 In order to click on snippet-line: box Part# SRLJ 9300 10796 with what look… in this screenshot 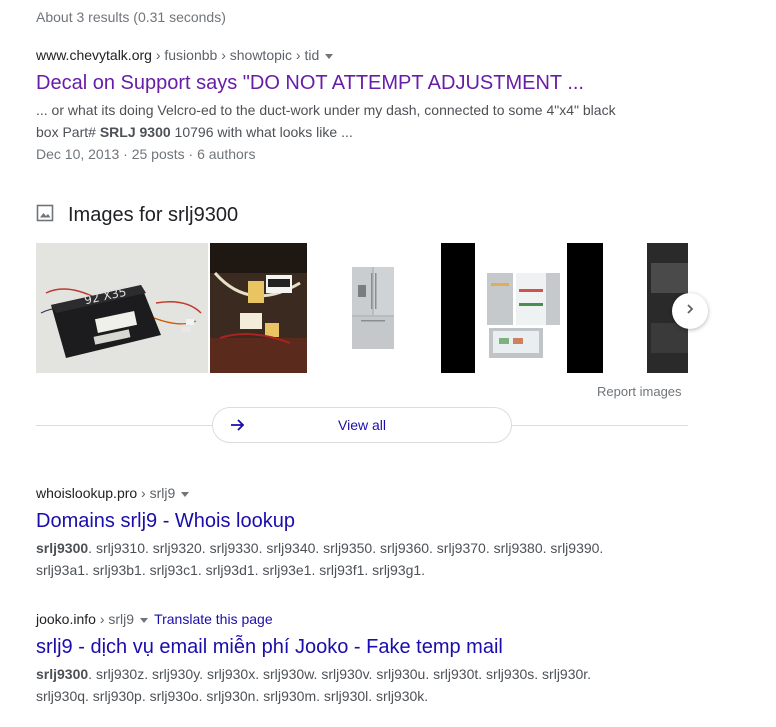, I will do `click(194, 132)`.